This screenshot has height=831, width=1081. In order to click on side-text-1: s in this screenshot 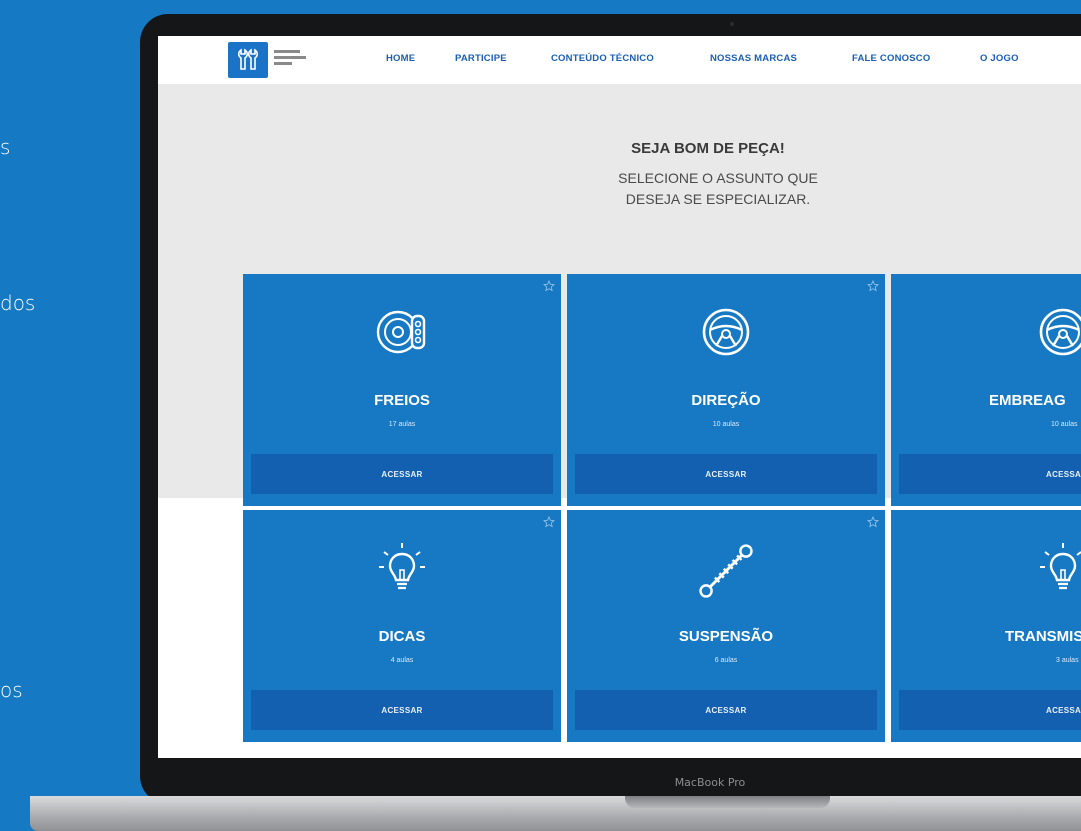, I will do `click(5, 147)`.